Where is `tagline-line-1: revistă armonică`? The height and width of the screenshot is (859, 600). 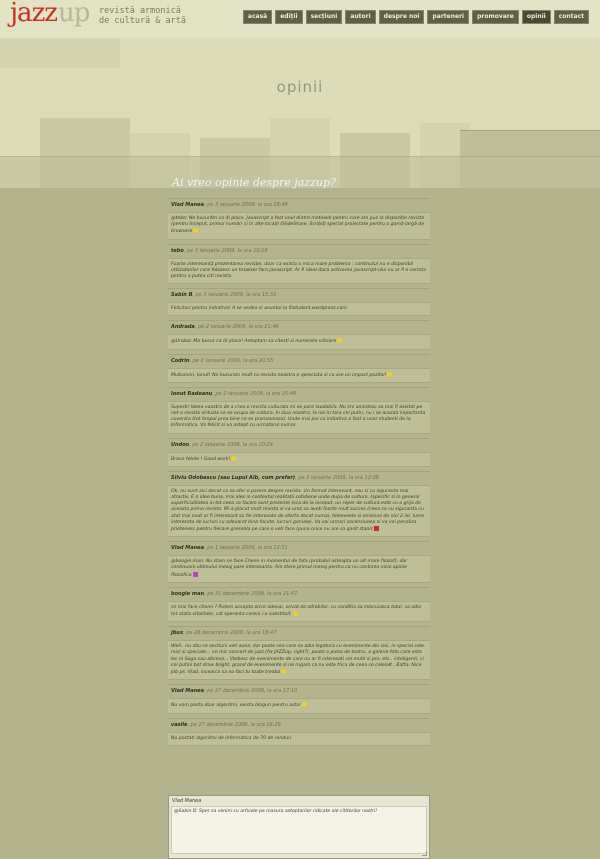
tagline-line-1: revistă armonică is located at coordinates (140, 11).